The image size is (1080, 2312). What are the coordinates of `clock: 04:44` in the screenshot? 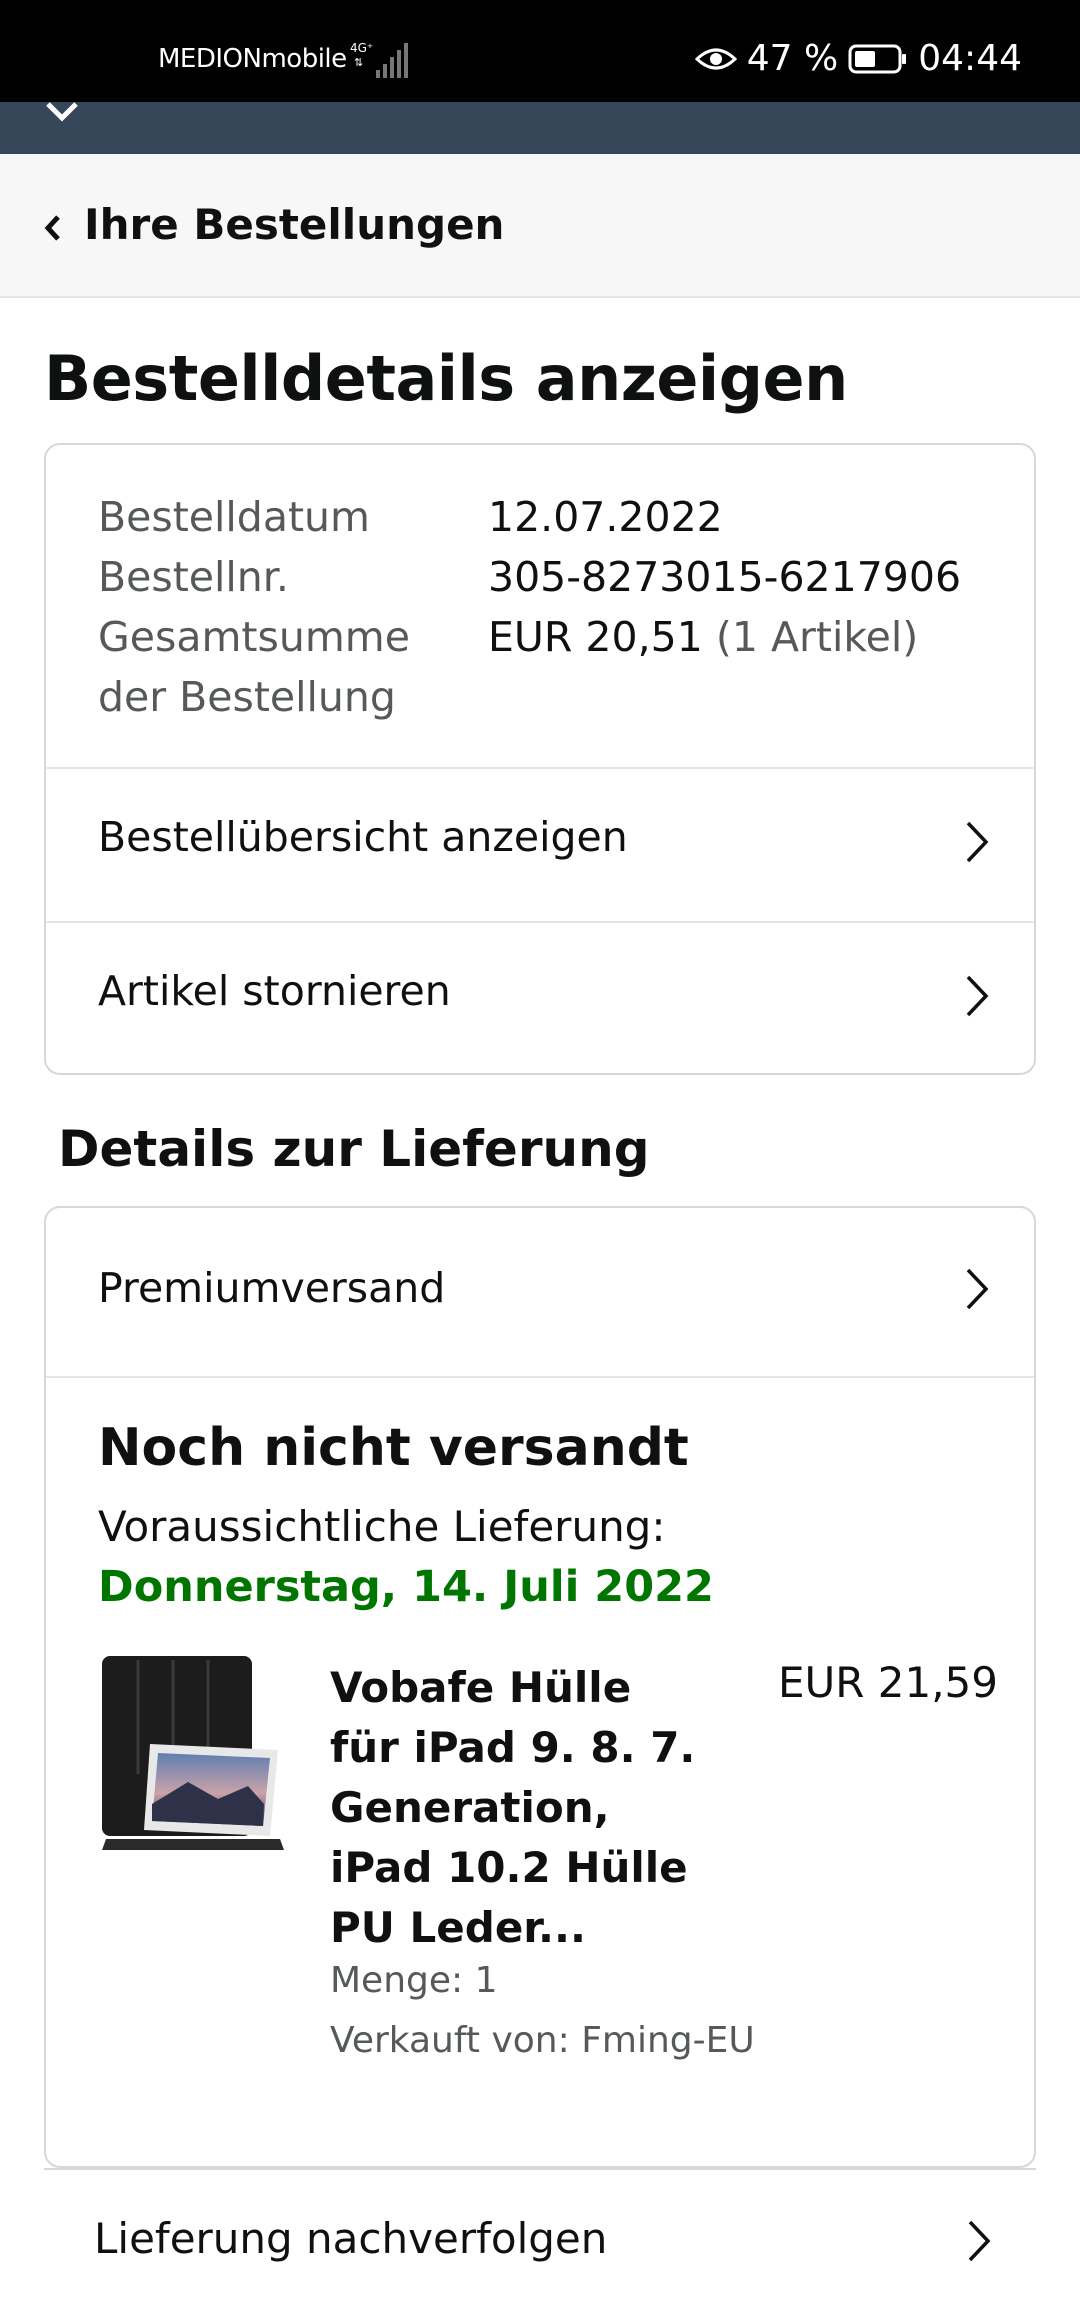 It's located at (970, 58).